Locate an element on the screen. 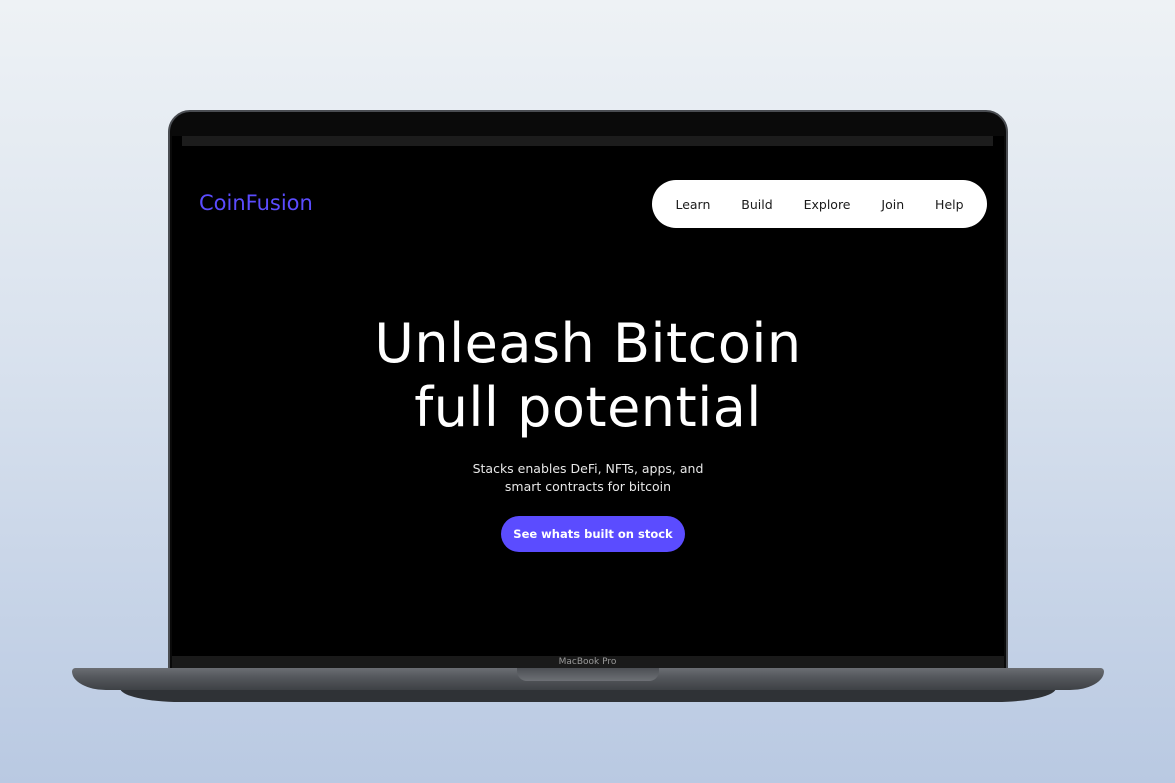 Image resolution: width=1175 pixels, height=783 pixels. nav-bar: Learn Build Explore Join Help is located at coordinates (819, 204).